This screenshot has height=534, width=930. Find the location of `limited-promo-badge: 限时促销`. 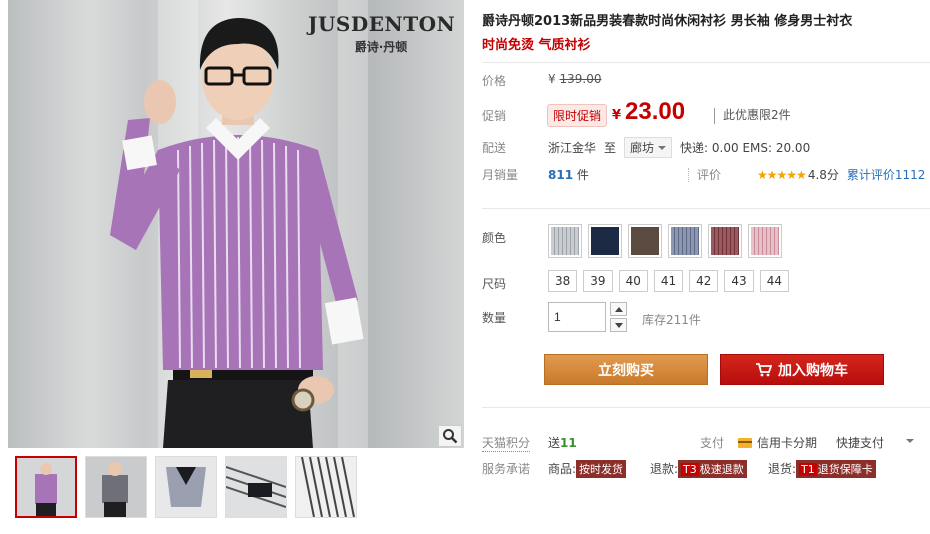

limited-promo-badge: 限时促销 is located at coordinates (577, 115).